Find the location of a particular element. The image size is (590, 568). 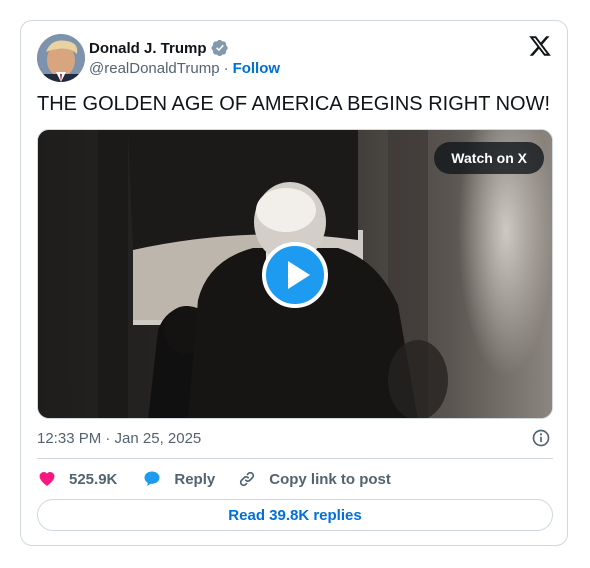

reply-label: Reply is located at coordinates (195, 479).